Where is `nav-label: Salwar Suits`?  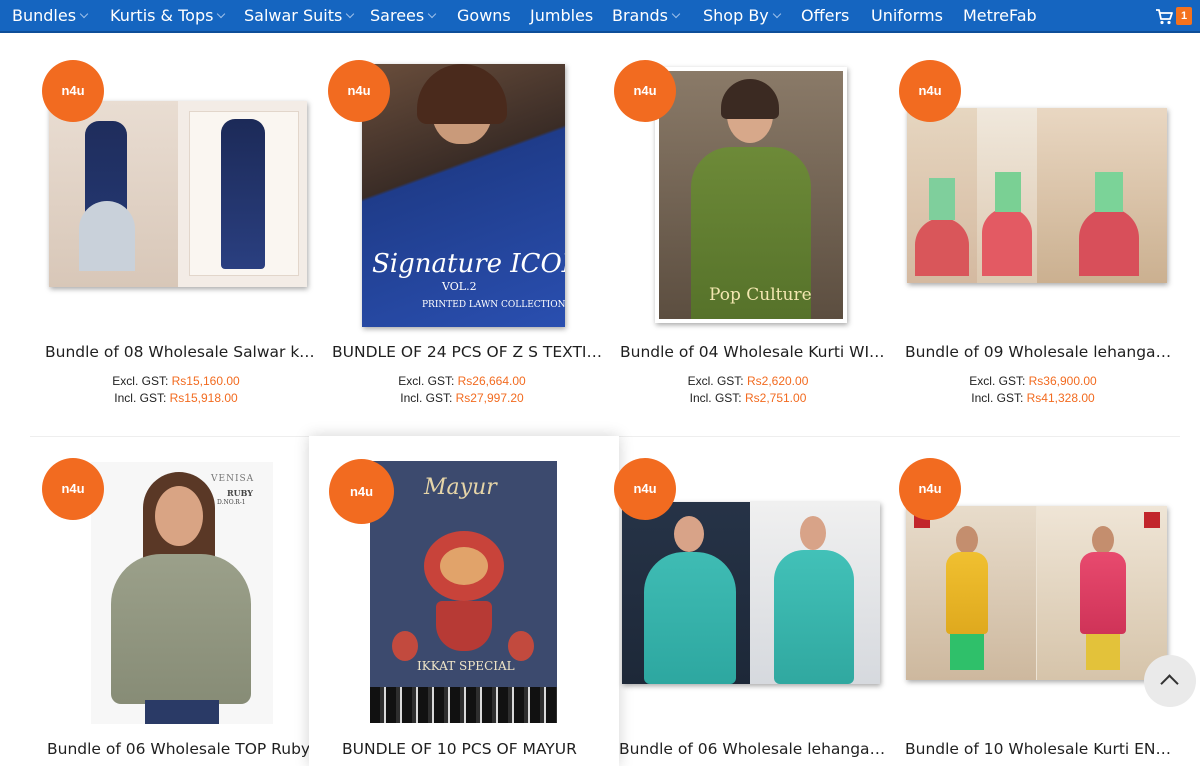 nav-label: Salwar Suits is located at coordinates (293, 15).